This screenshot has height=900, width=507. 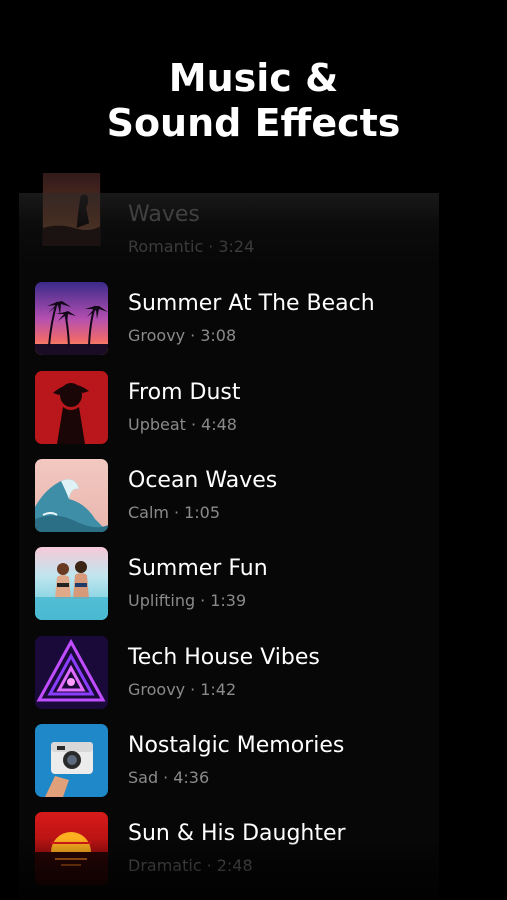 What do you see at coordinates (245, 496) in the screenshot?
I see `track-row-ocean-waves: Ocean Waves Calm · 1:05` at bounding box center [245, 496].